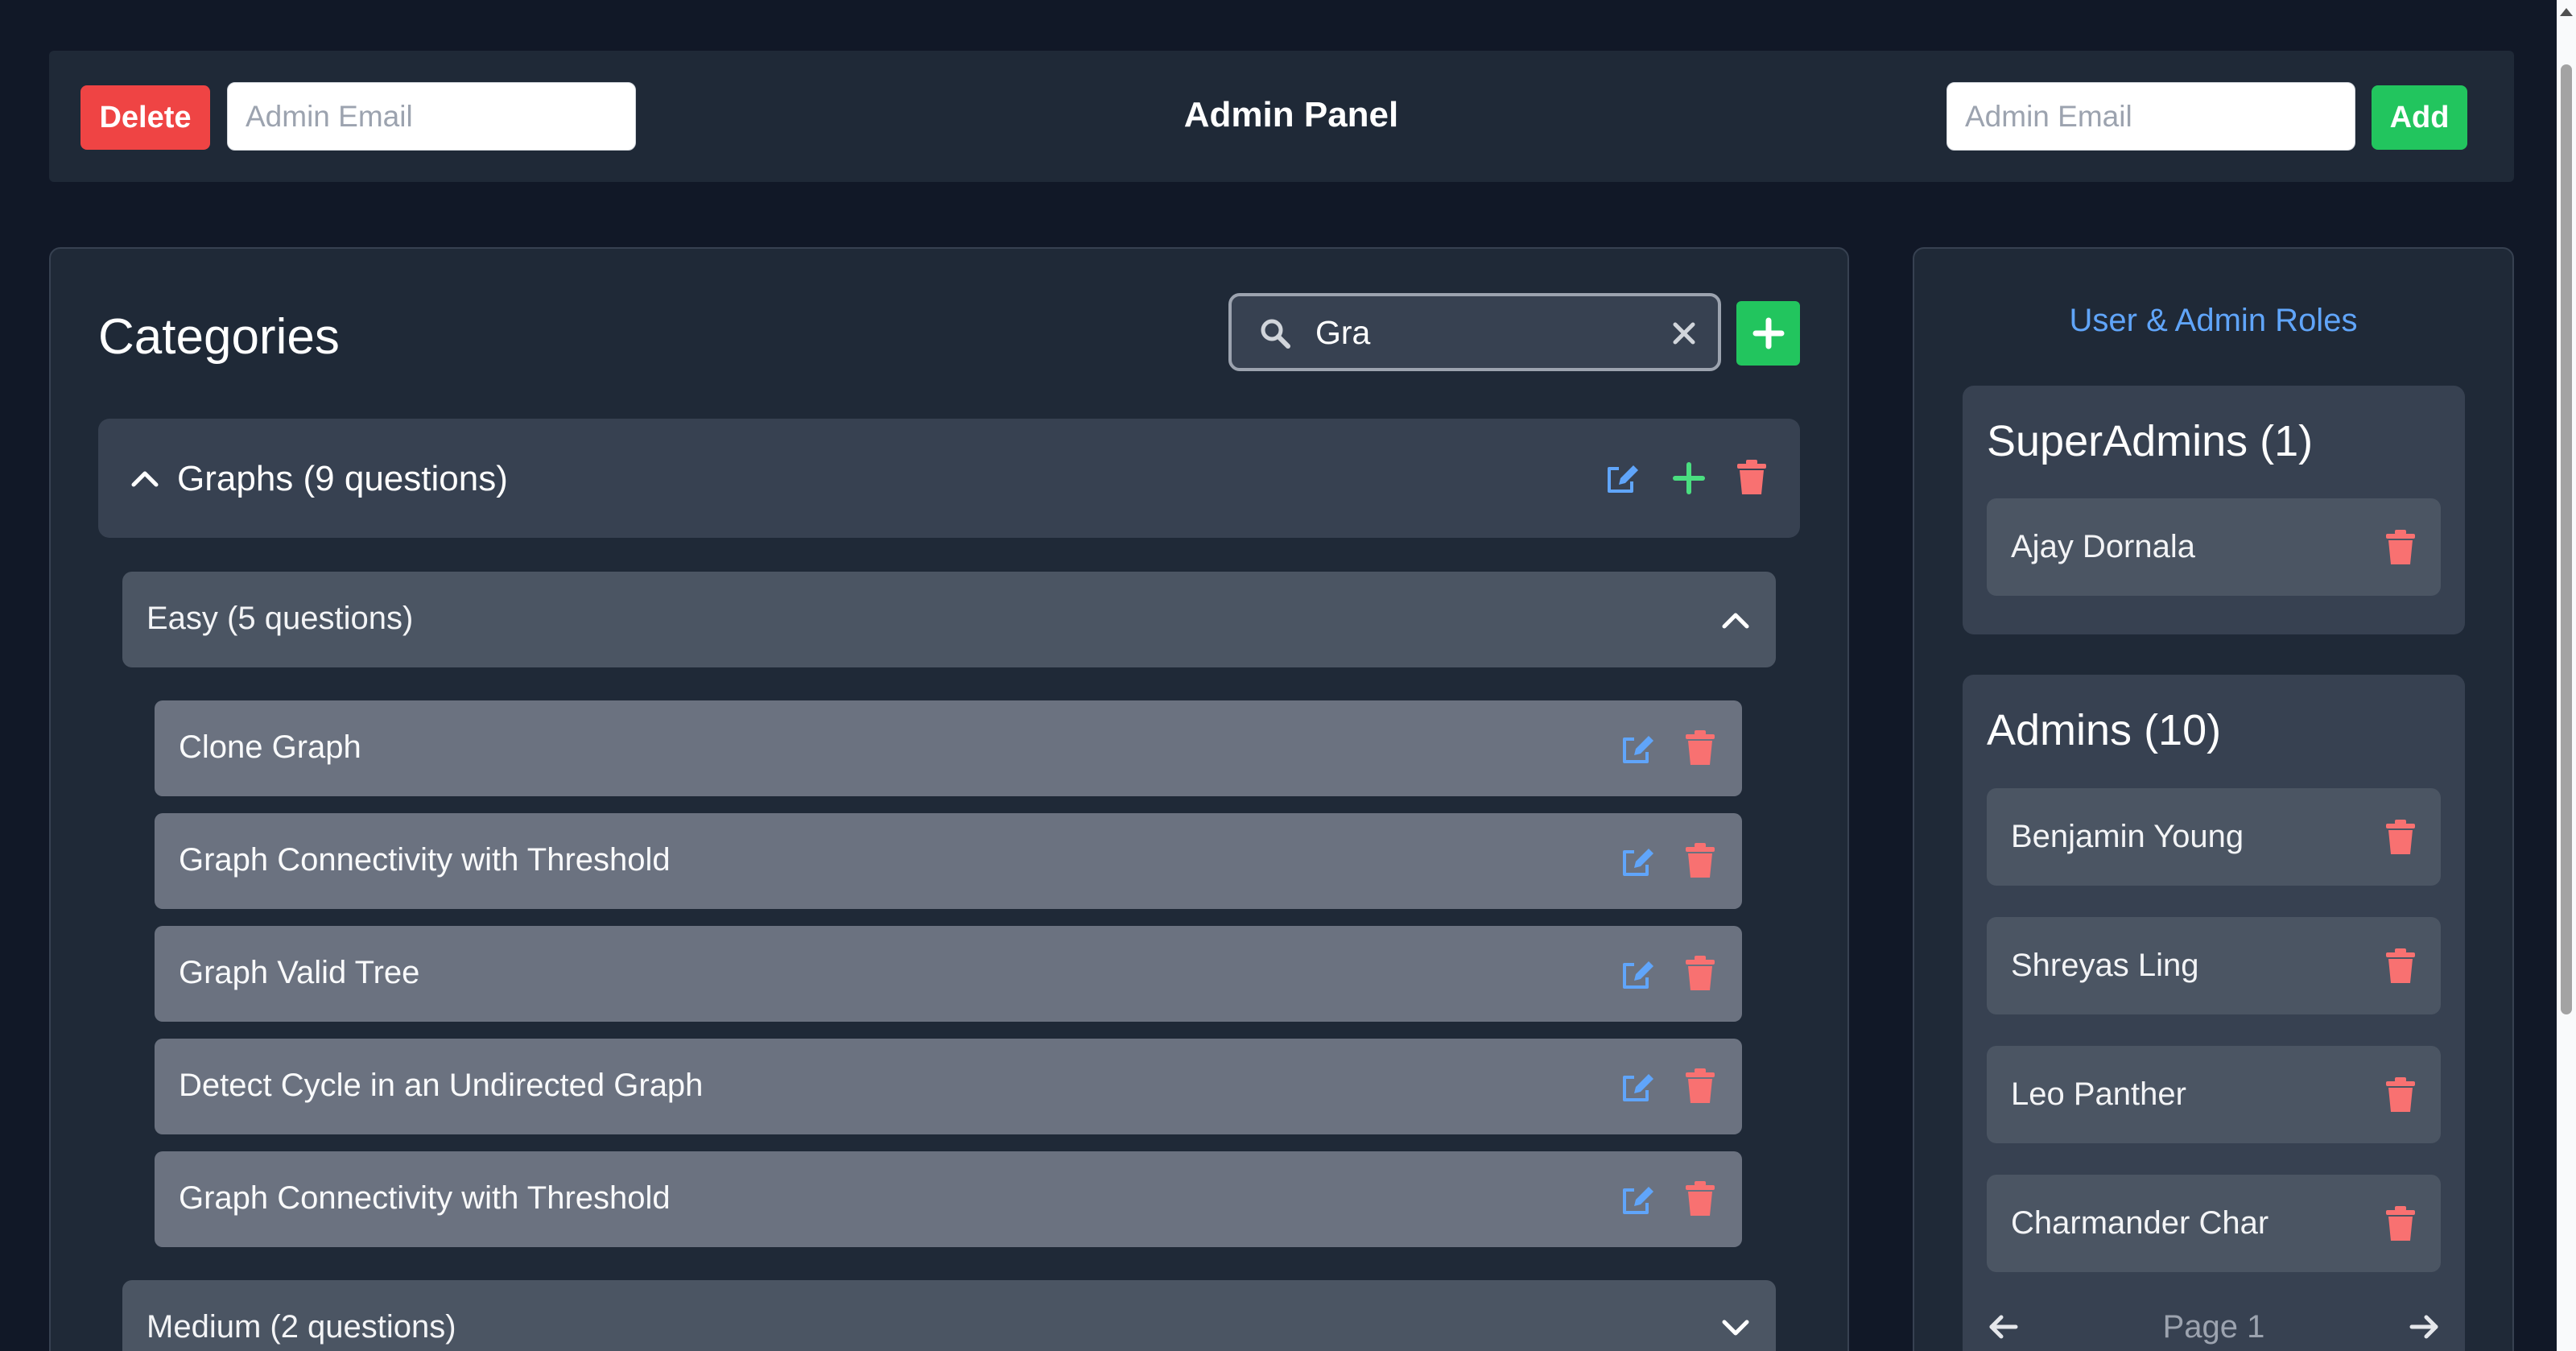 The image size is (2576, 1351). Describe the element at coordinates (431, 116) in the screenshot. I see `delete-admin-email-input` at that location.